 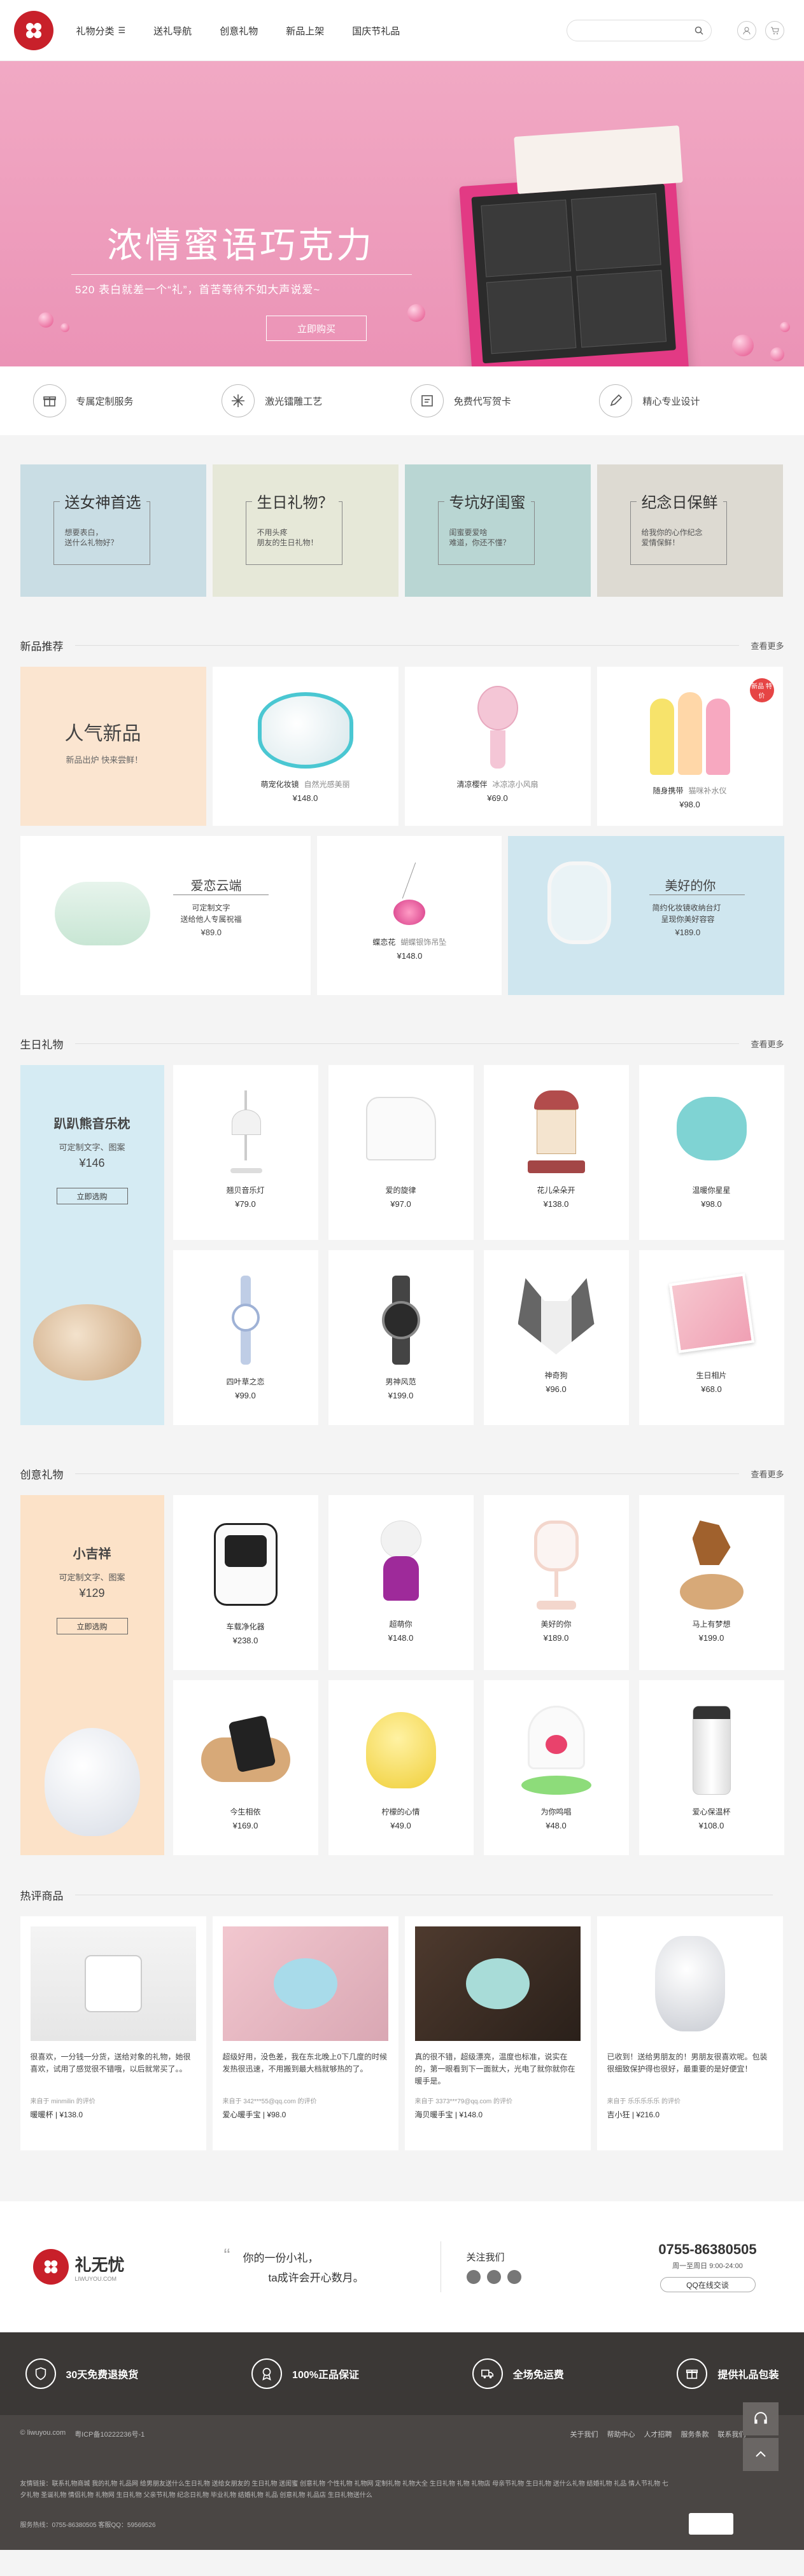 I want to click on footer-link: 关于我们, so click(x=584, y=2434).